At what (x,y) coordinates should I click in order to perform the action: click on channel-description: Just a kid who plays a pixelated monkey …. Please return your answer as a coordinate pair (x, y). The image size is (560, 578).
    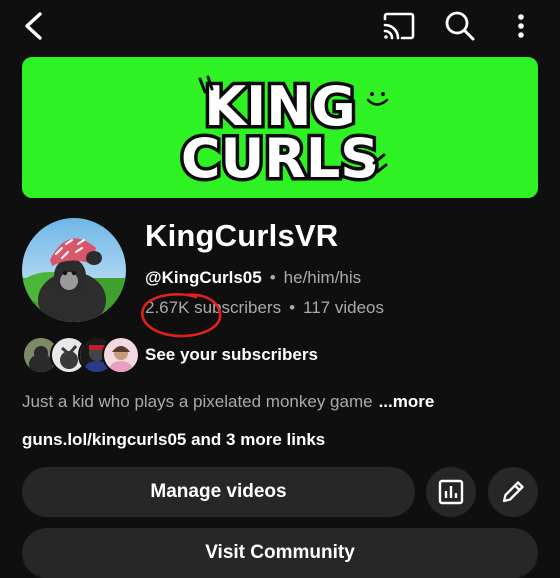
    Looking at the image, I should click on (228, 402).